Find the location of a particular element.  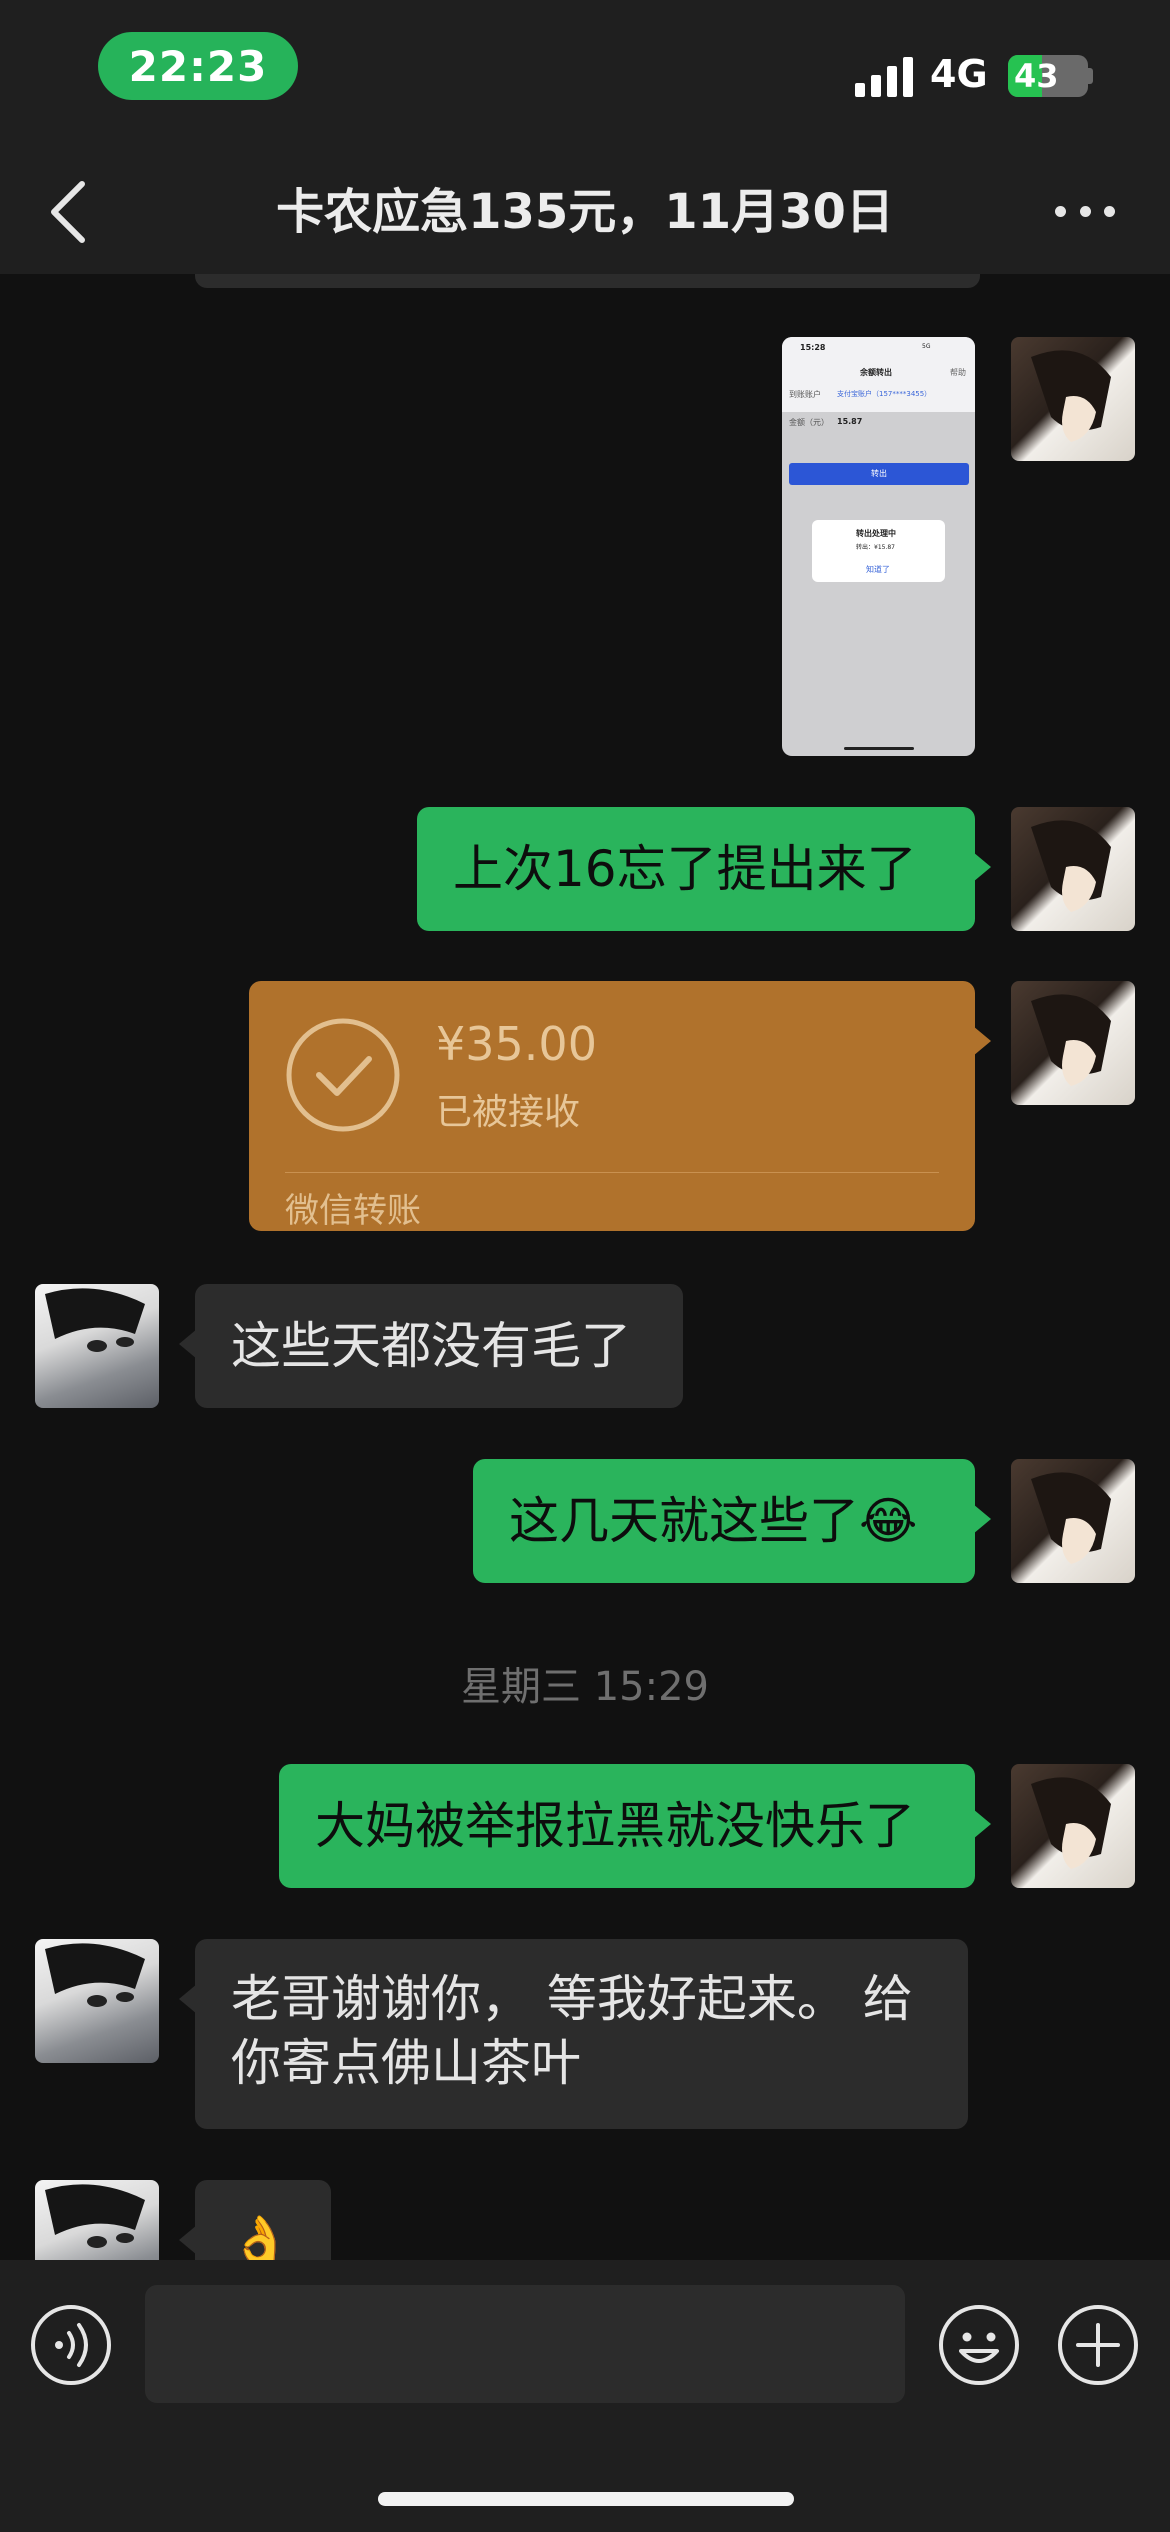

transfer-label: 微信转账 is located at coordinates (353, 1211).